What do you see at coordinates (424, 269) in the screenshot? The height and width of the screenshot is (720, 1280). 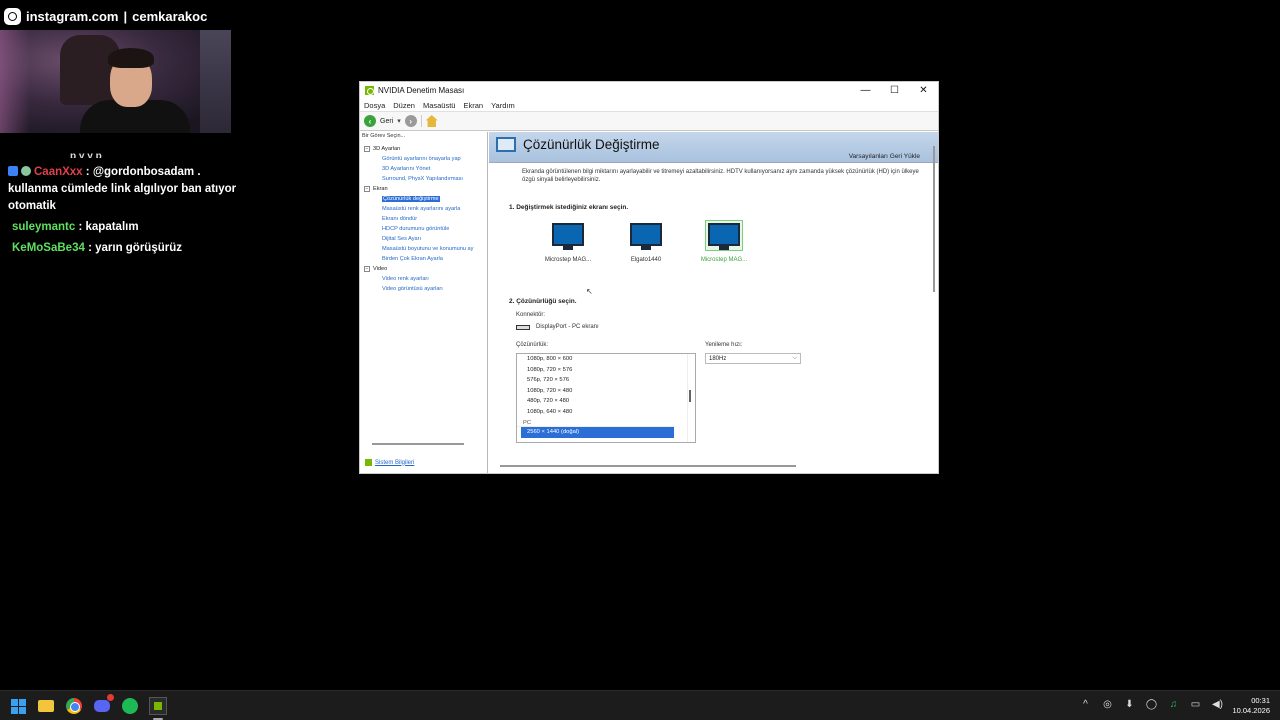 I see `tree-group-video: − Video` at bounding box center [424, 269].